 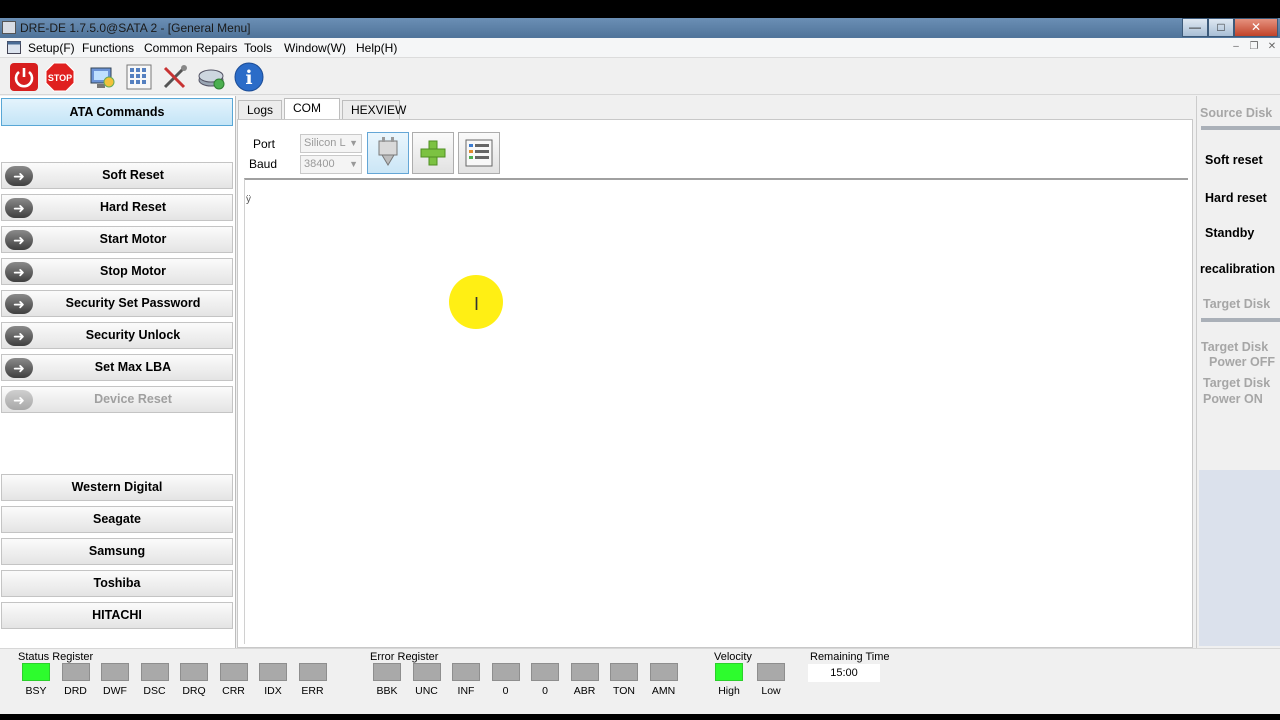 I want to click on target-disk-label: Target Disk, so click(x=1237, y=304).